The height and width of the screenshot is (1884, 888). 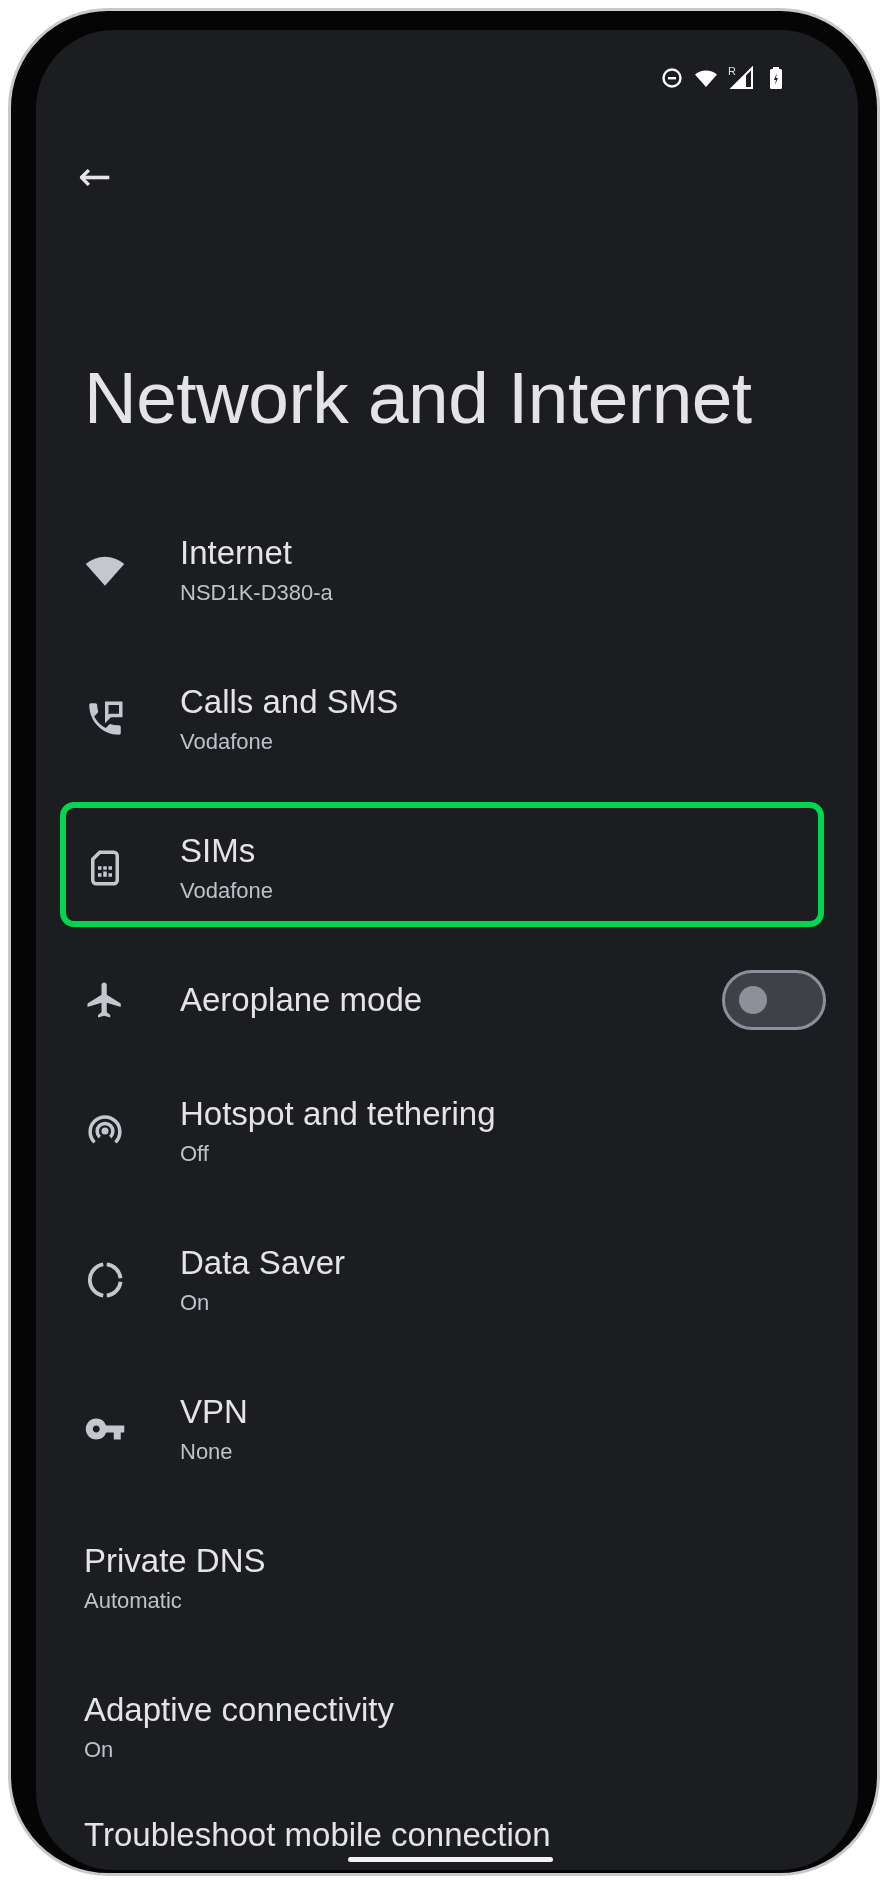 What do you see at coordinates (195, 1154) in the screenshot?
I see `setting-summary: Off` at bounding box center [195, 1154].